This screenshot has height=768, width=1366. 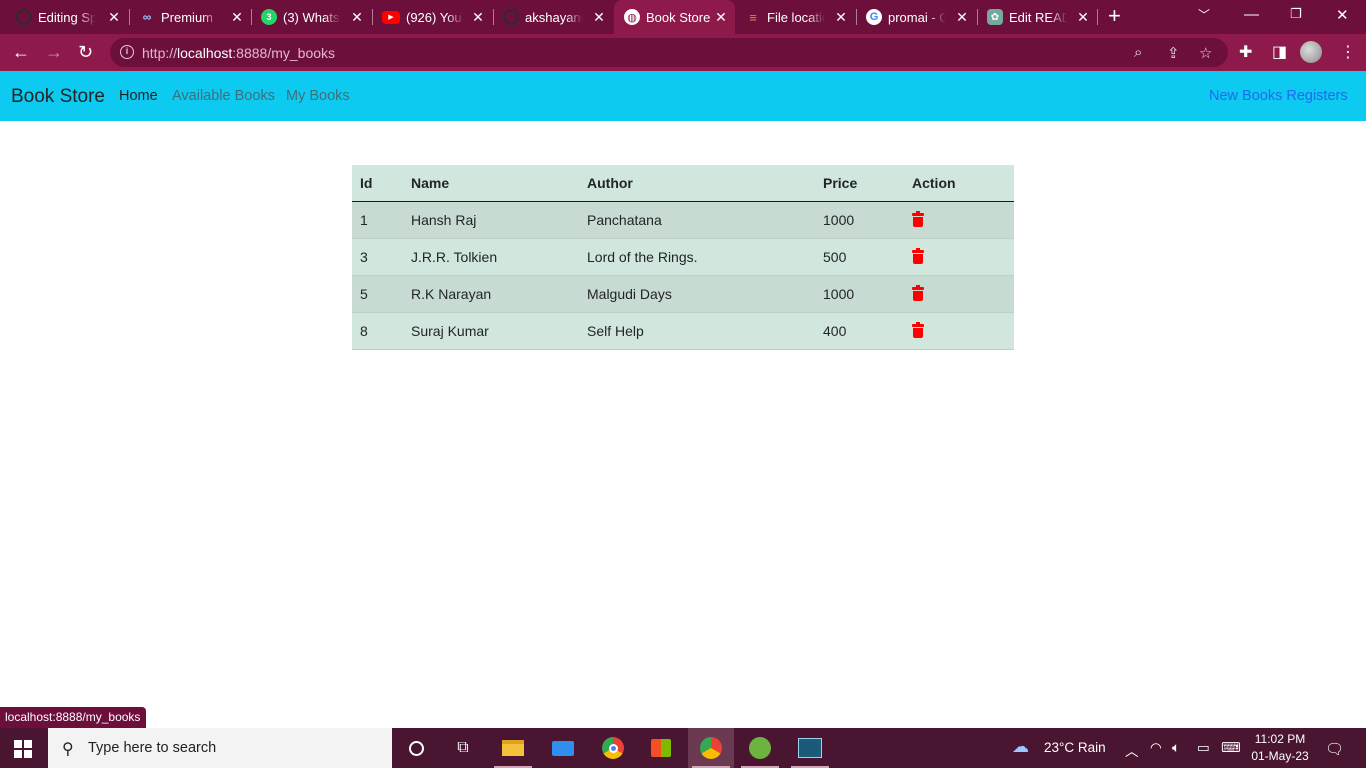 What do you see at coordinates (1075, 747) in the screenshot?
I see `weather-text: 23°C Rain` at bounding box center [1075, 747].